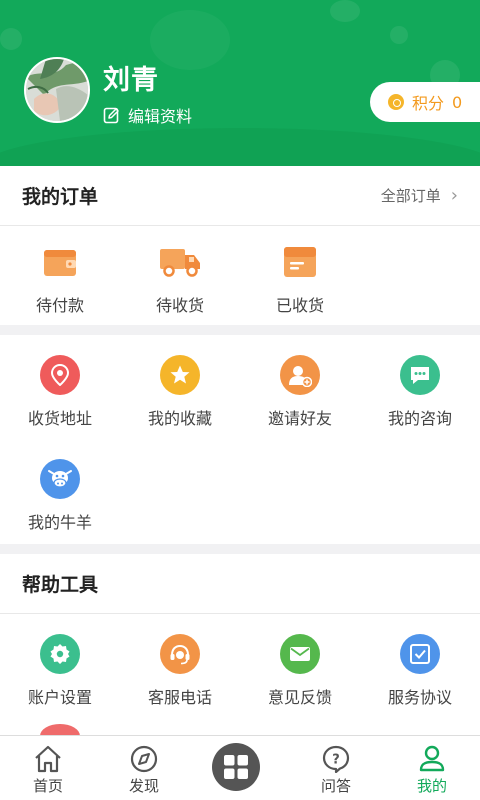 The height and width of the screenshot is (800, 480). I want to click on star-icon, so click(180, 375).